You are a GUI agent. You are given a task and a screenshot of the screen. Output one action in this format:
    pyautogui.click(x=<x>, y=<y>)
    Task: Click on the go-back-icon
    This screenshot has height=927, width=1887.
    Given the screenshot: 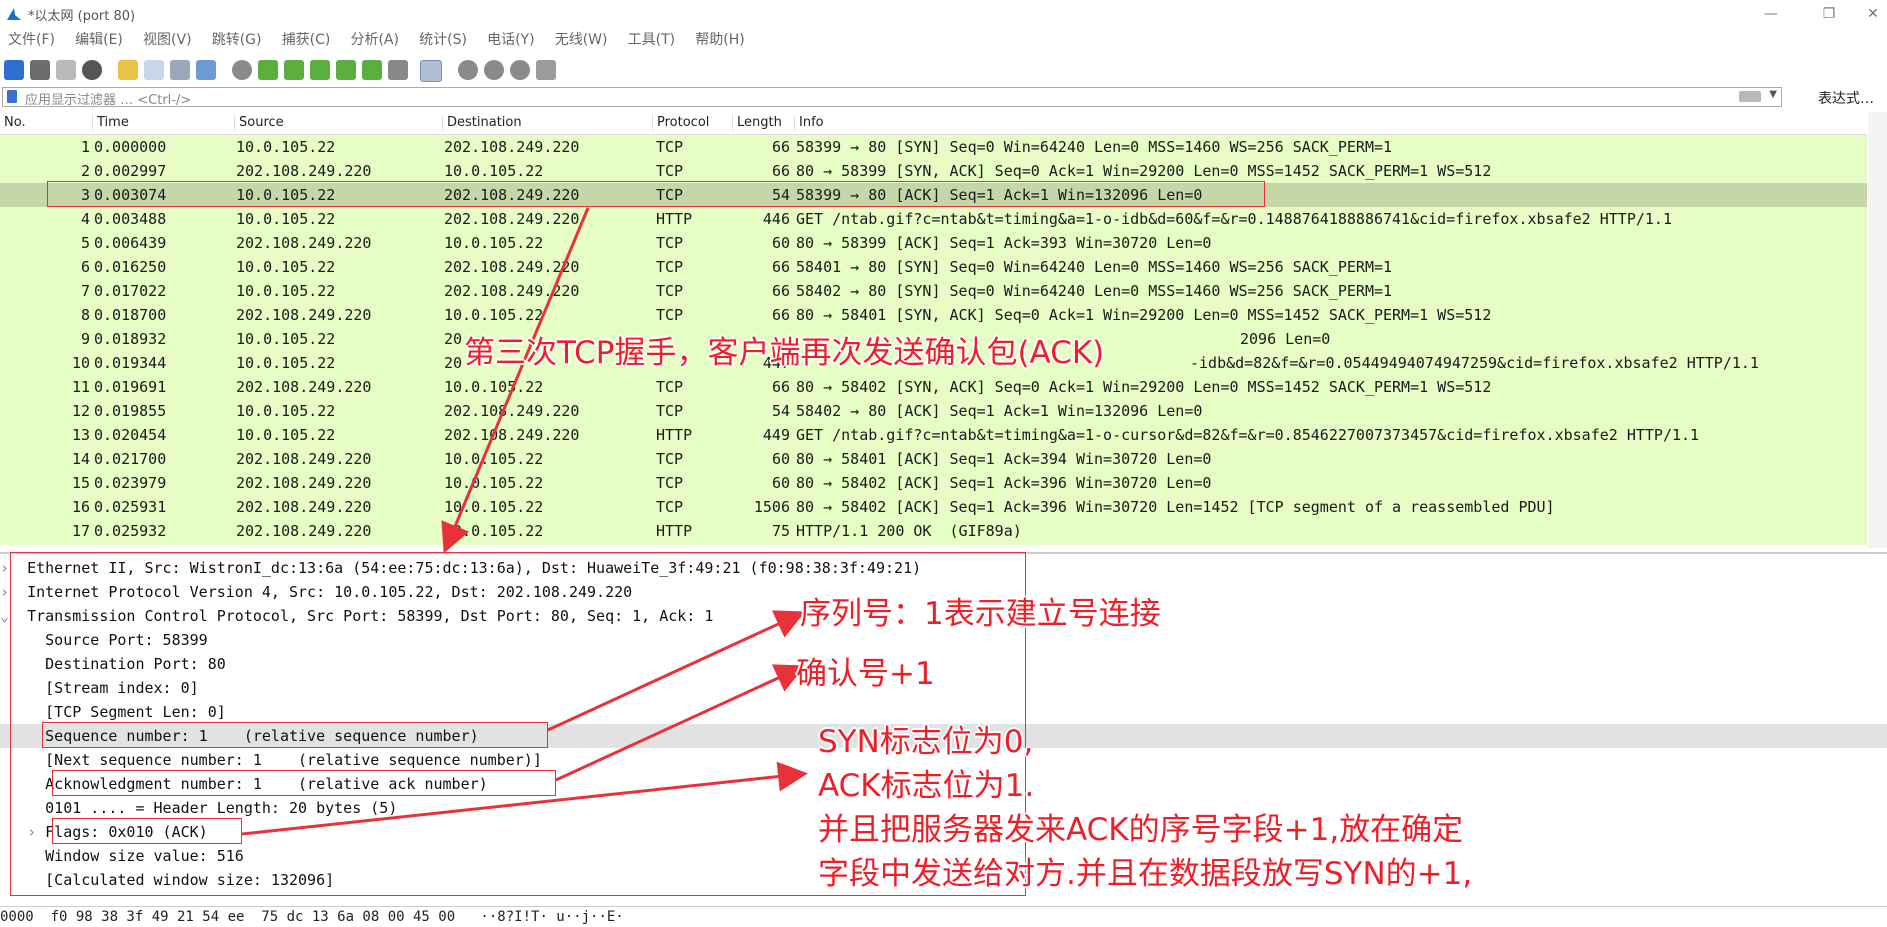 What is the action you would take?
    pyautogui.click(x=268, y=70)
    